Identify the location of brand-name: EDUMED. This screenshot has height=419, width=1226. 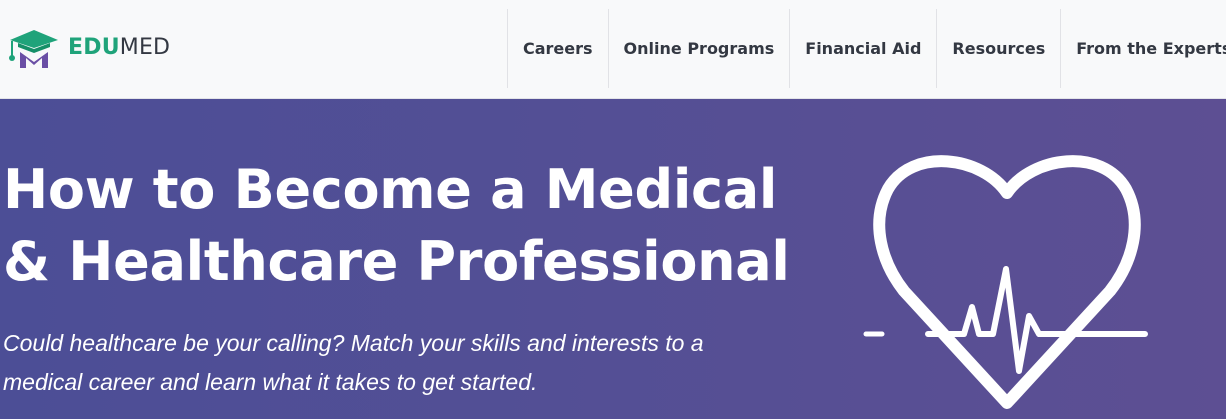
(119, 48).